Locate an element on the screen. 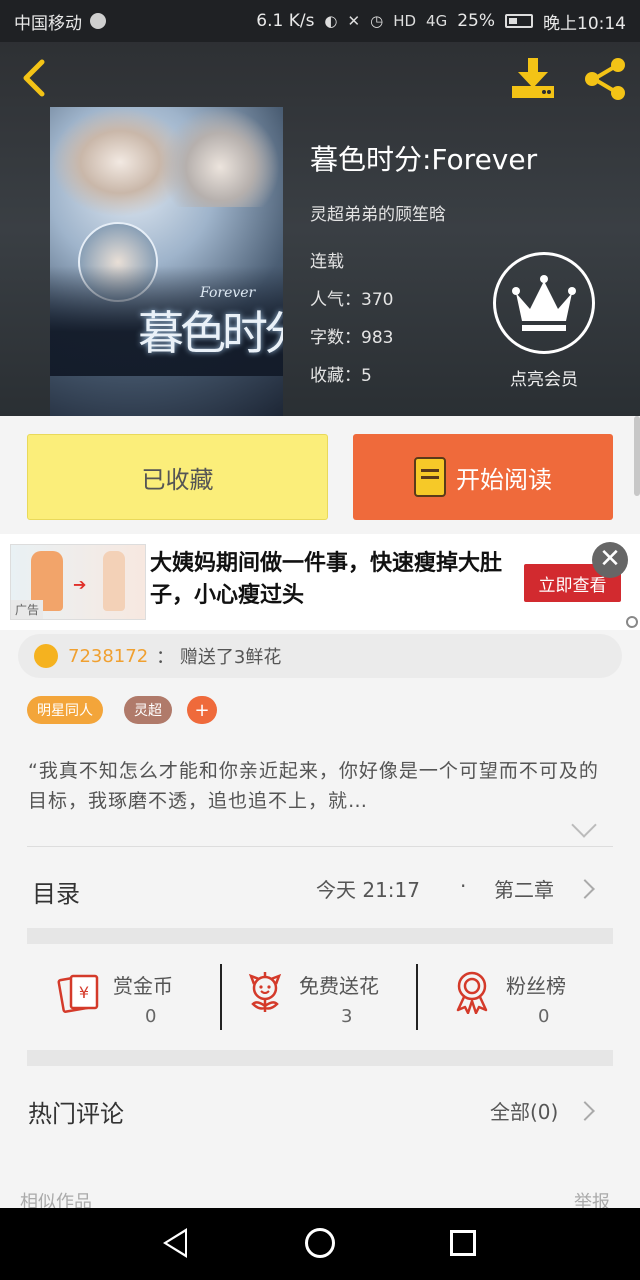 The width and height of the screenshot is (640, 1280). free-flower-label: 免费送花 is located at coordinates (339, 986).